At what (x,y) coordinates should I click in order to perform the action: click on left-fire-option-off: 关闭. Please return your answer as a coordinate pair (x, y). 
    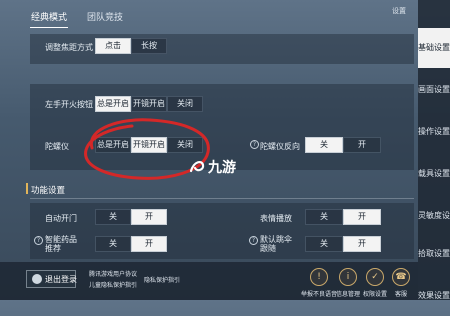
    Looking at the image, I should click on (185, 104).